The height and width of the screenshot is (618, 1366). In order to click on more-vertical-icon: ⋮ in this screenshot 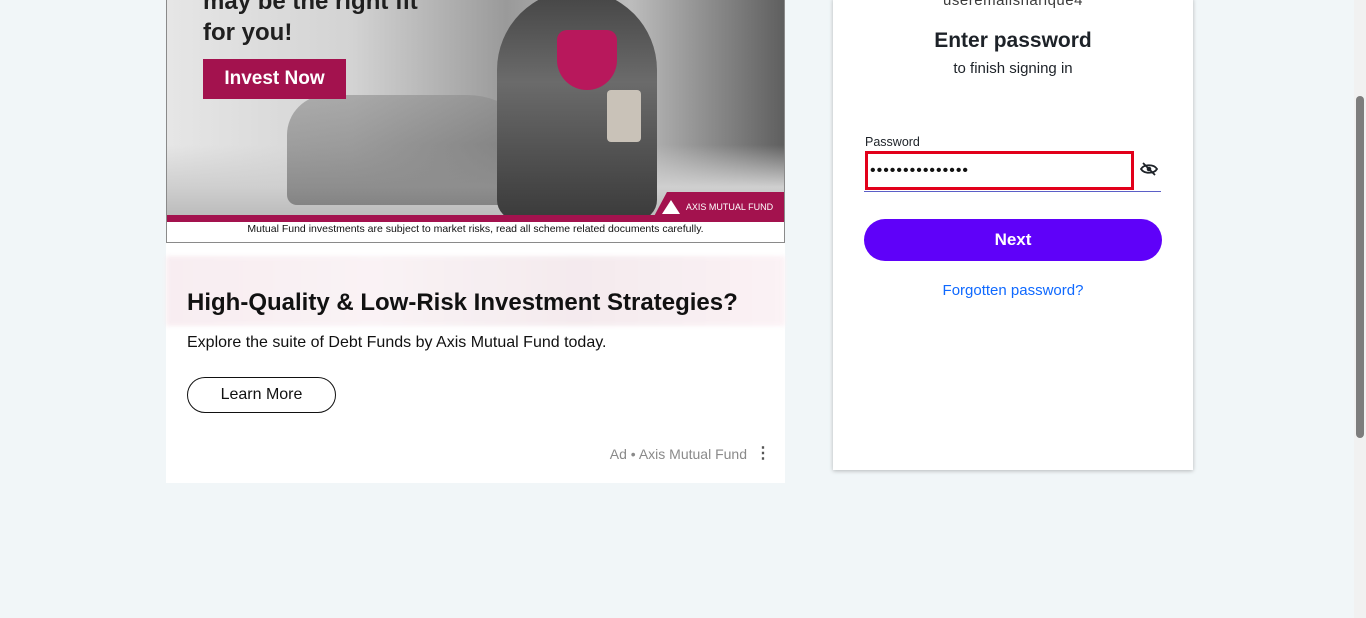, I will do `click(763, 454)`.